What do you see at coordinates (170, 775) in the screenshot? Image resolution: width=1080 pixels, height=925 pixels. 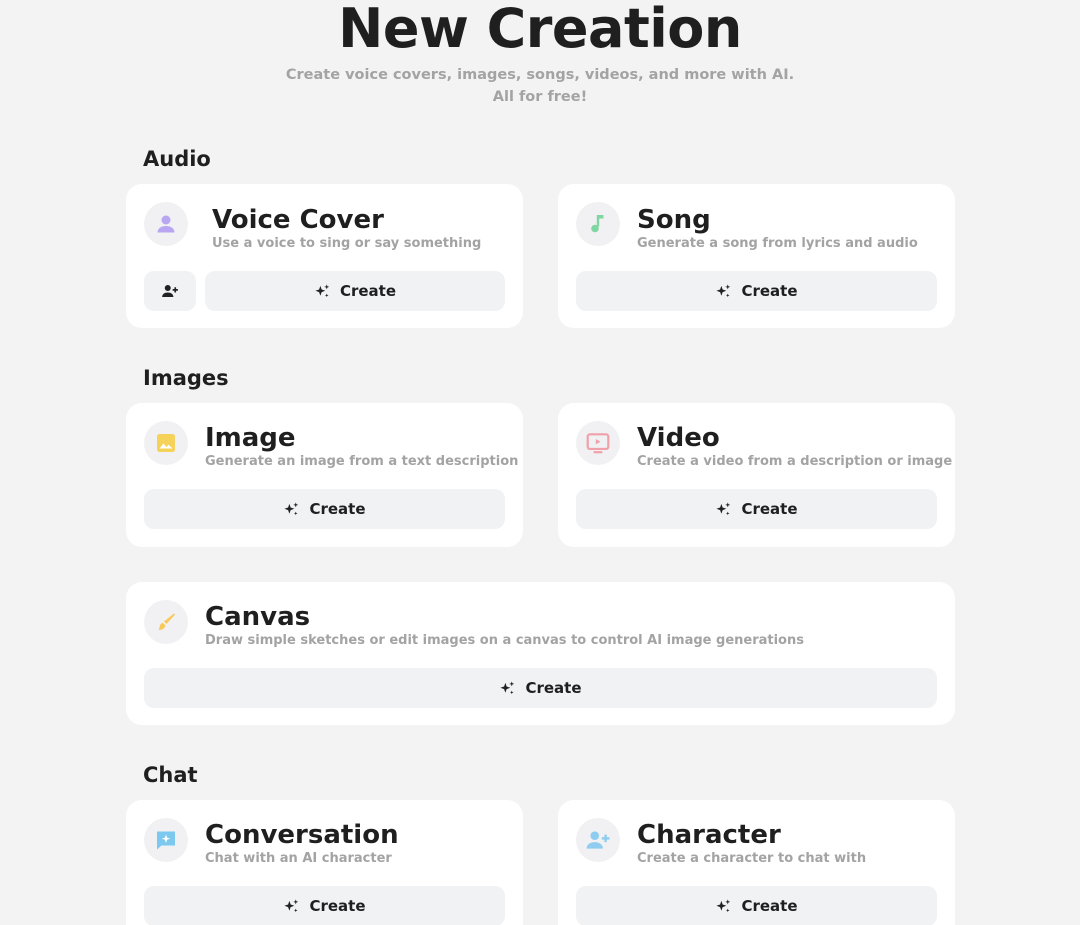 I see `section-label-chat: Chat` at bounding box center [170, 775].